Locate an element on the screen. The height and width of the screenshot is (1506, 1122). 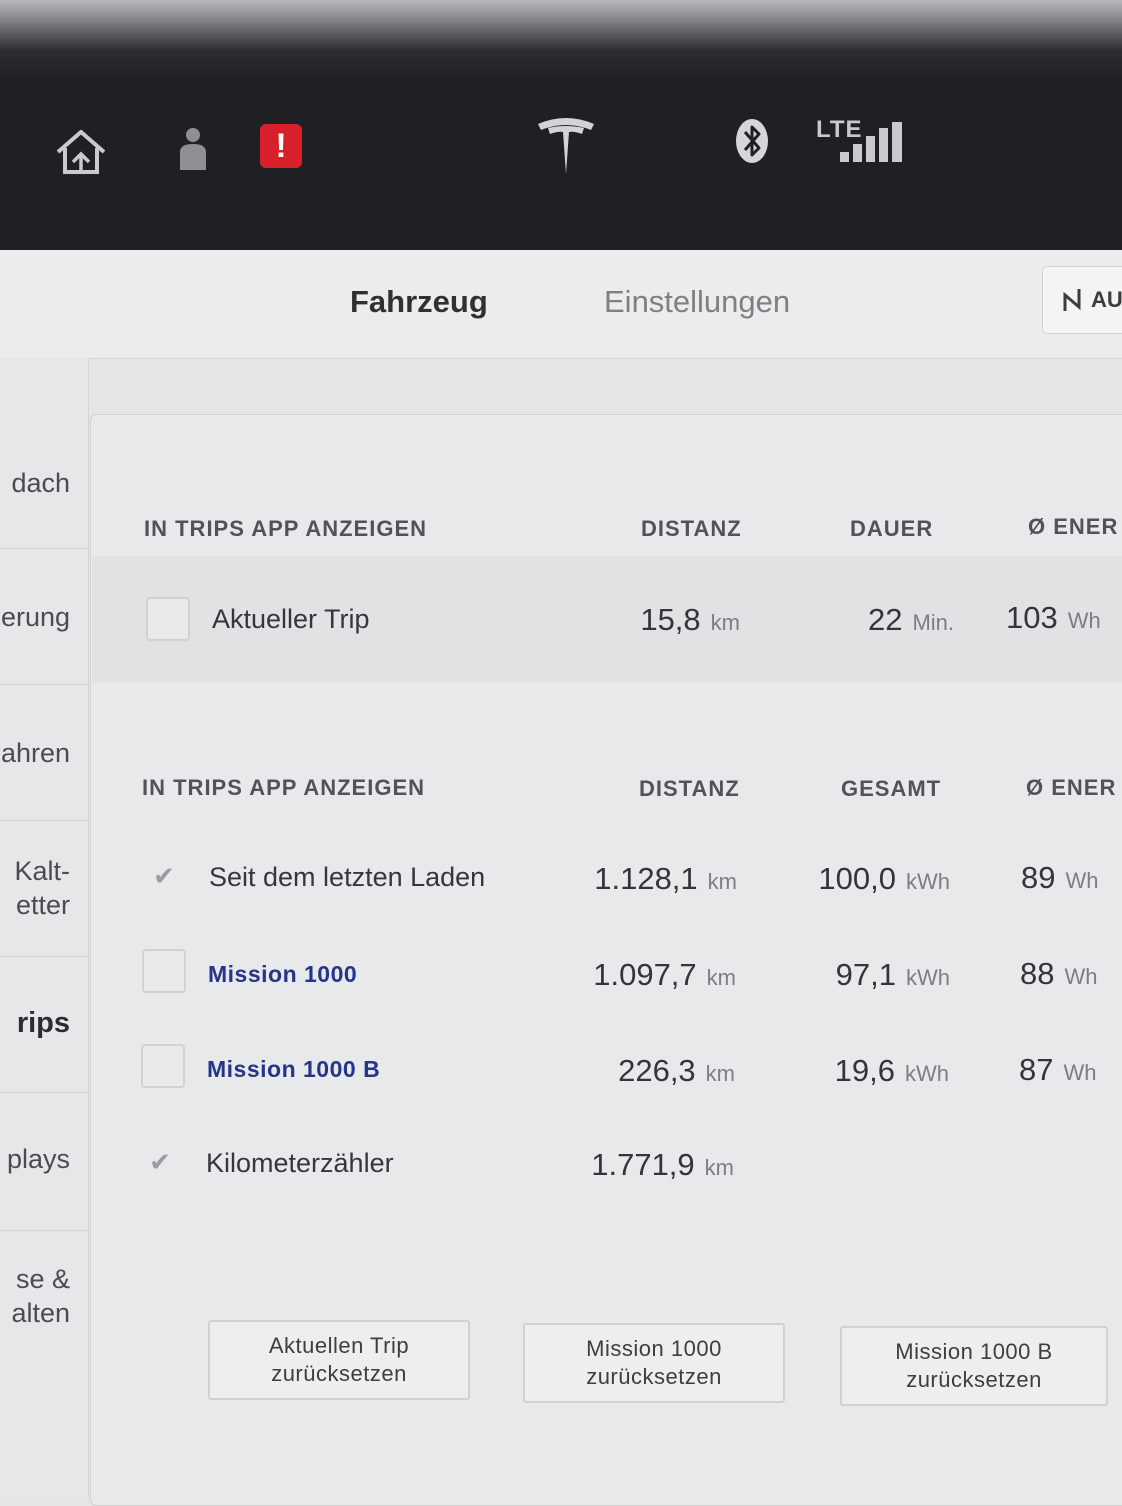
trip-row-energy: 88 Wh is located at coordinates (1058, 974).